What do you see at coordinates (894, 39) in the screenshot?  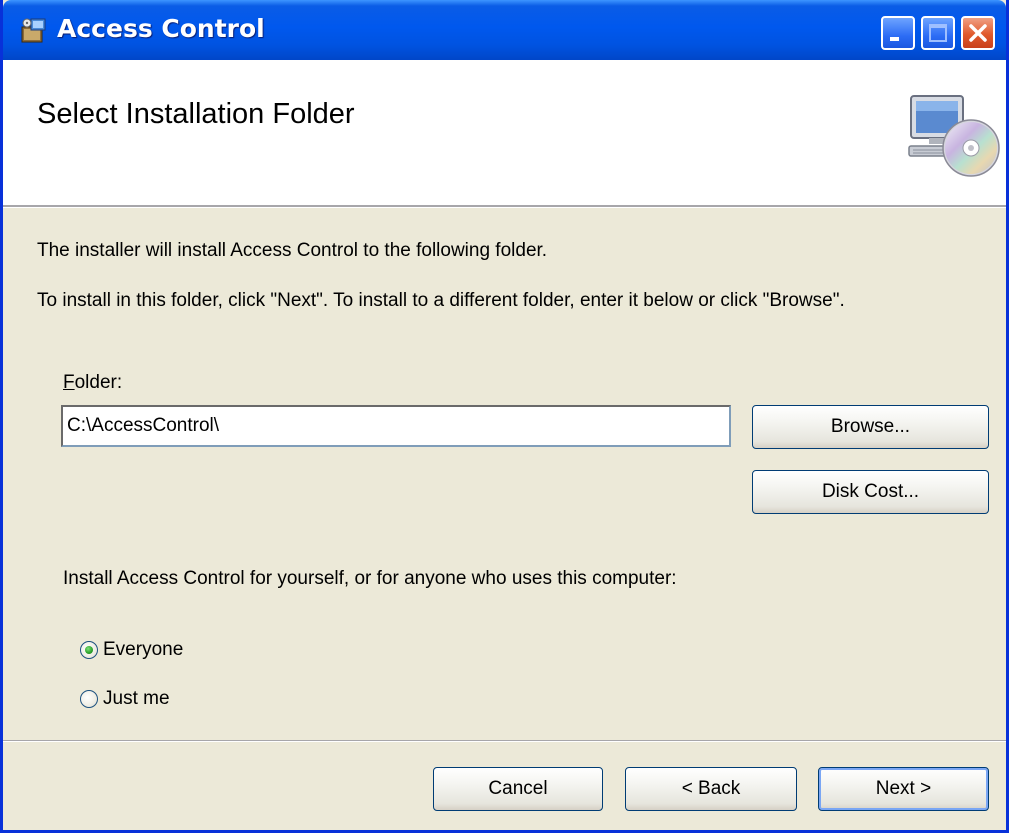 I see `minimize-icon` at bounding box center [894, 39].